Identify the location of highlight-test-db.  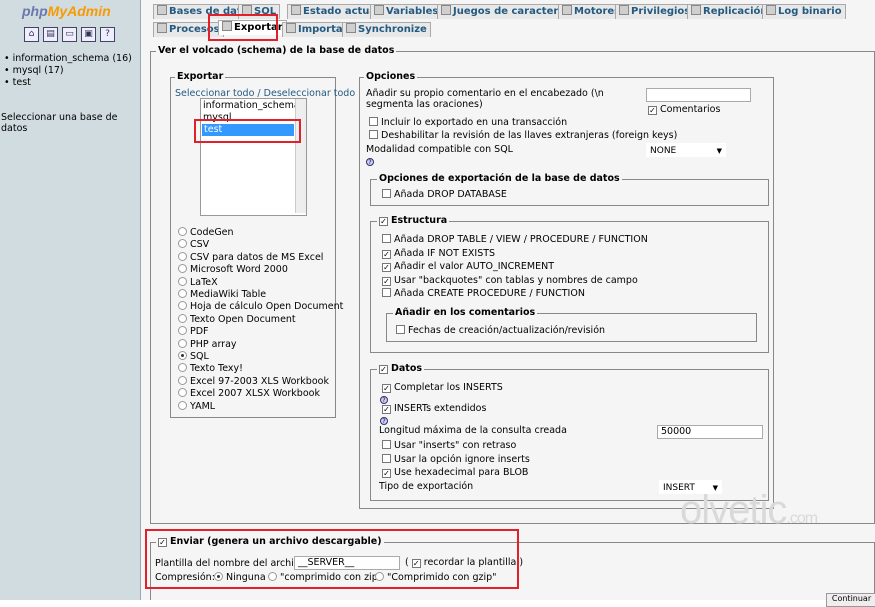
(247, 131).